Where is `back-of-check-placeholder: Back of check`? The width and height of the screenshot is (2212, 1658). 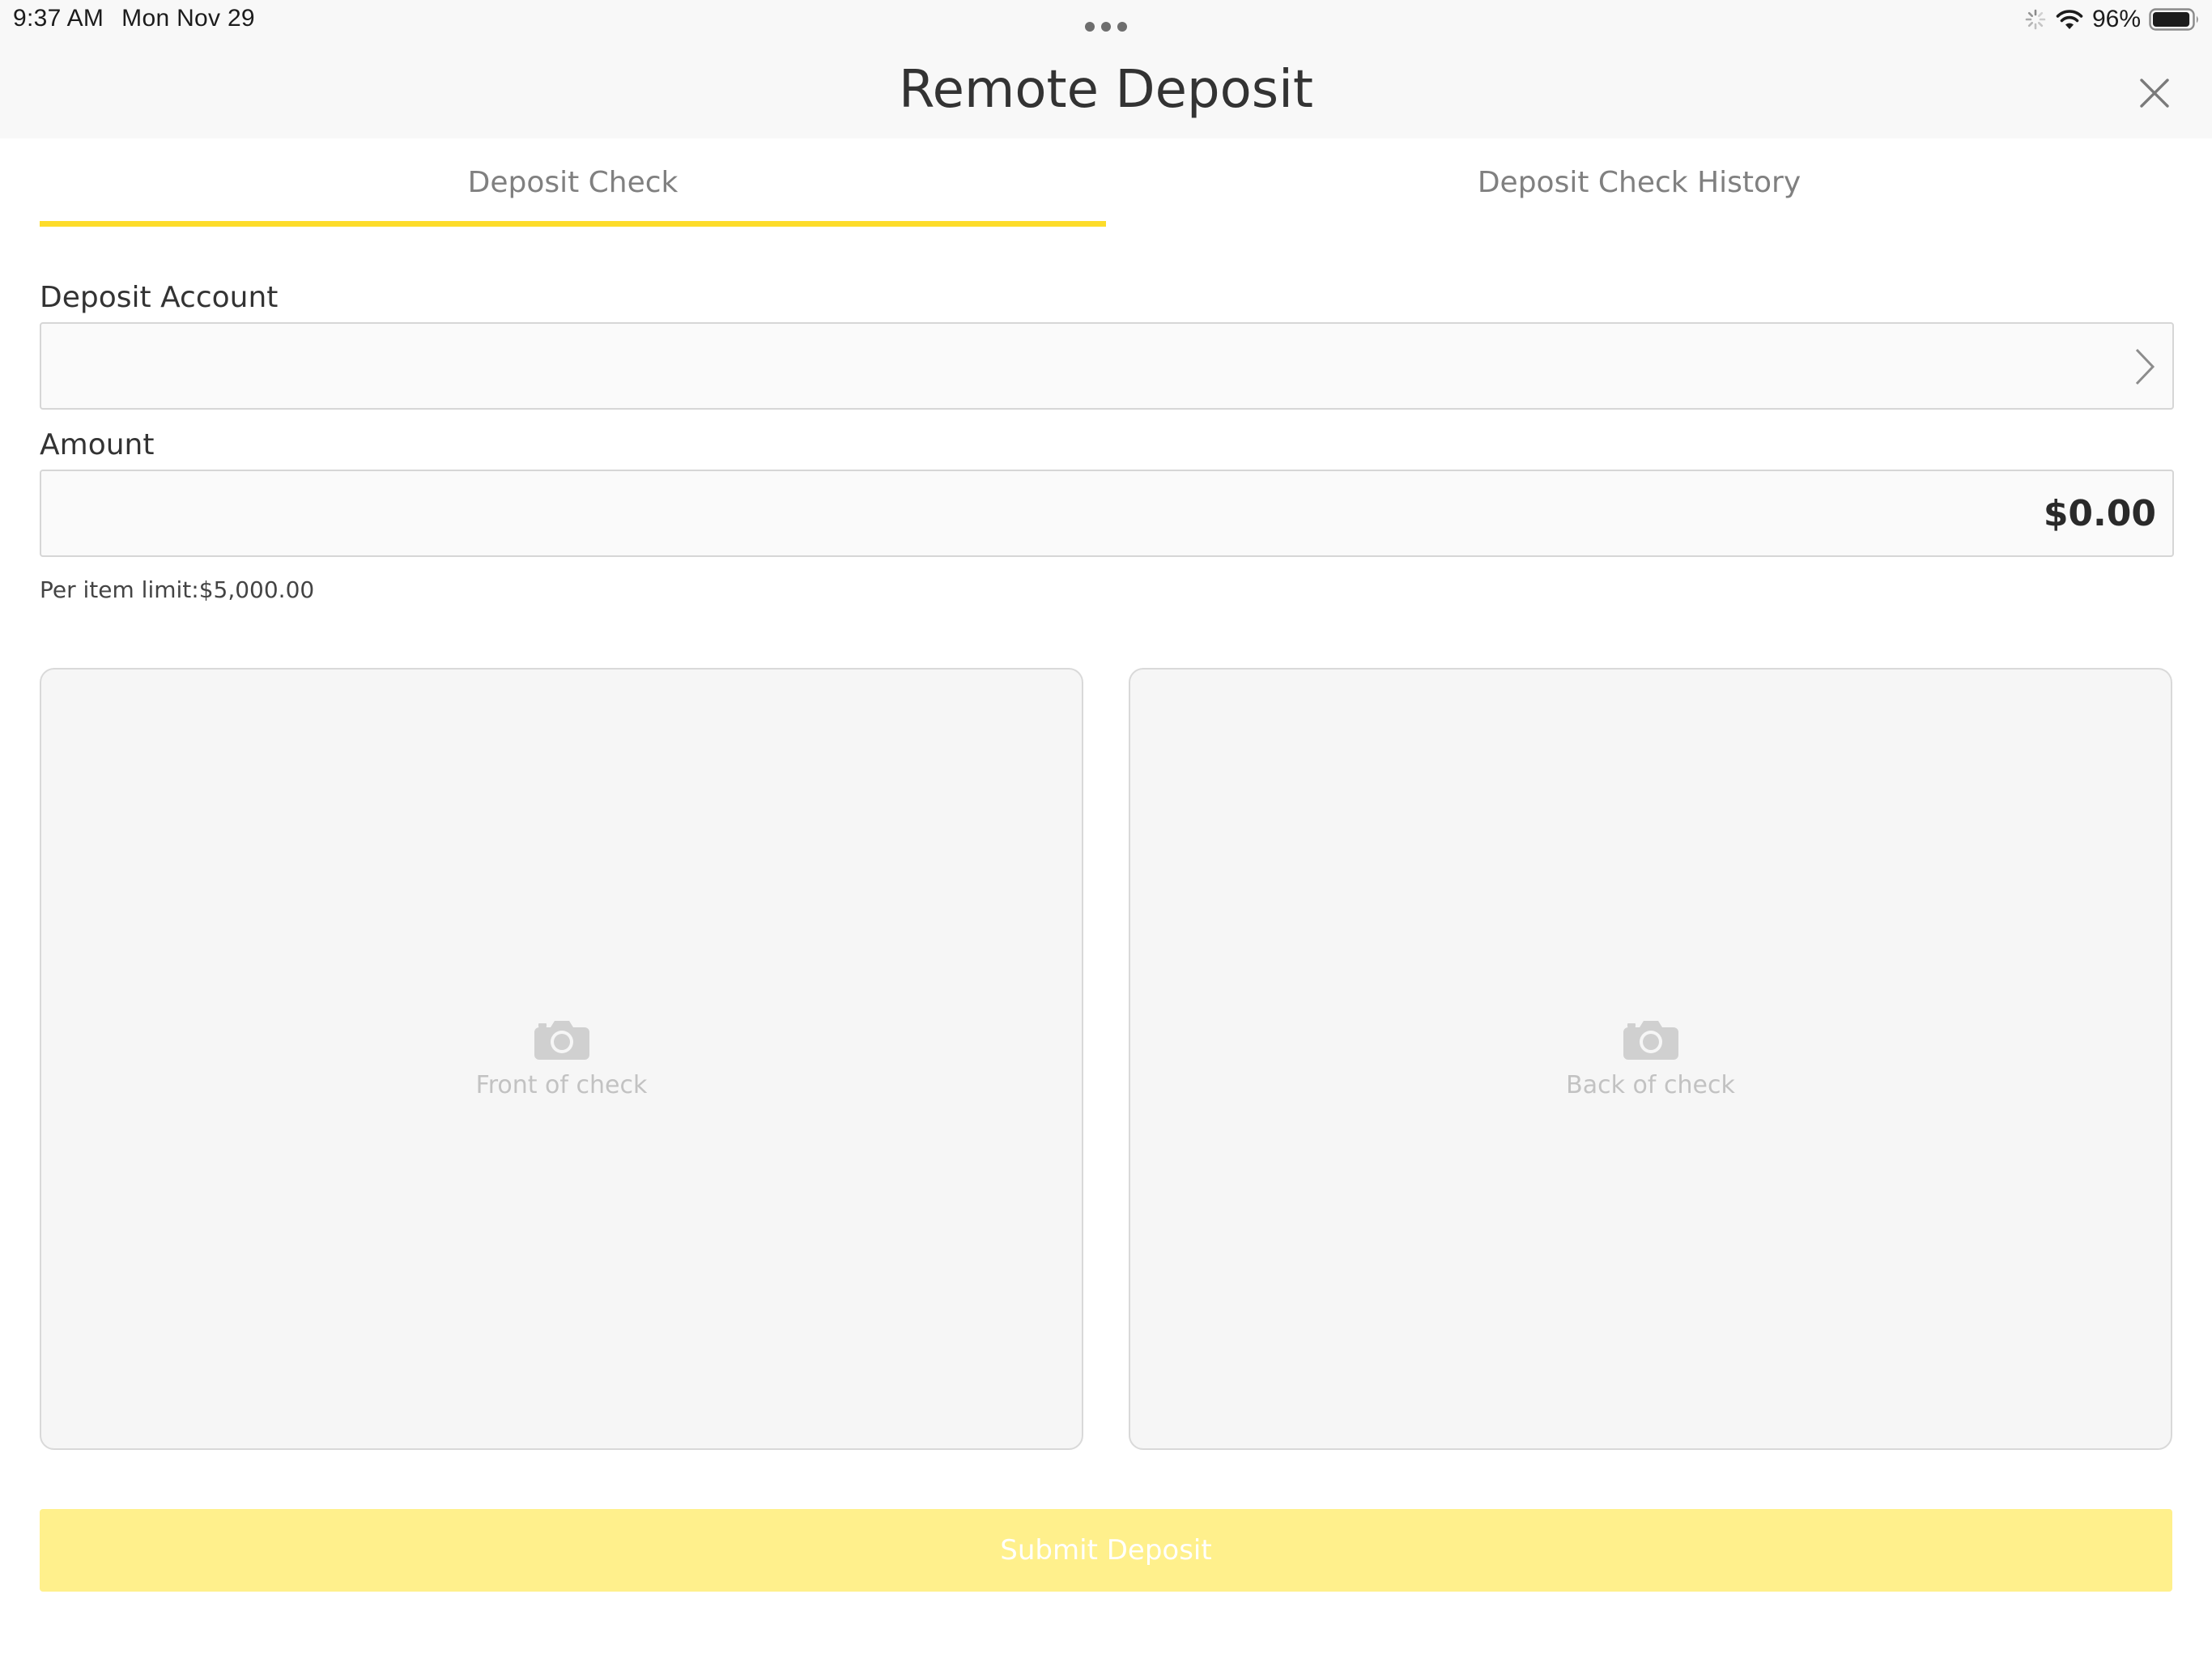
back-of-check-placeholder: Back of check is located at coordinates (1650, 1058).